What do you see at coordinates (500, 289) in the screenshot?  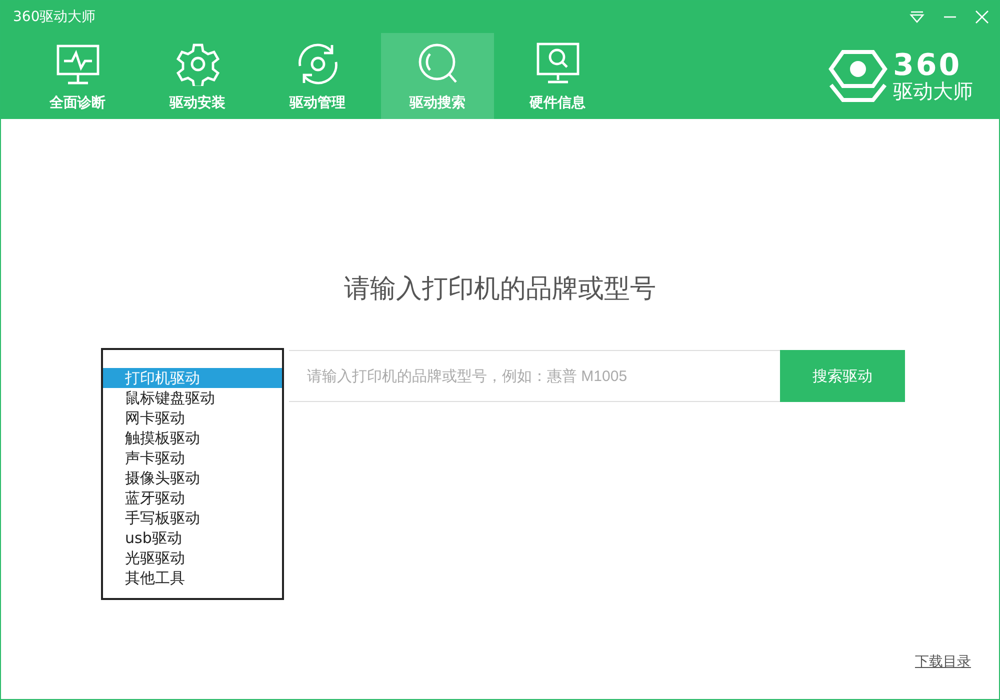 I see `search-heading: 请输入打印机的品牌或型号` at bounding box center [500, 289].